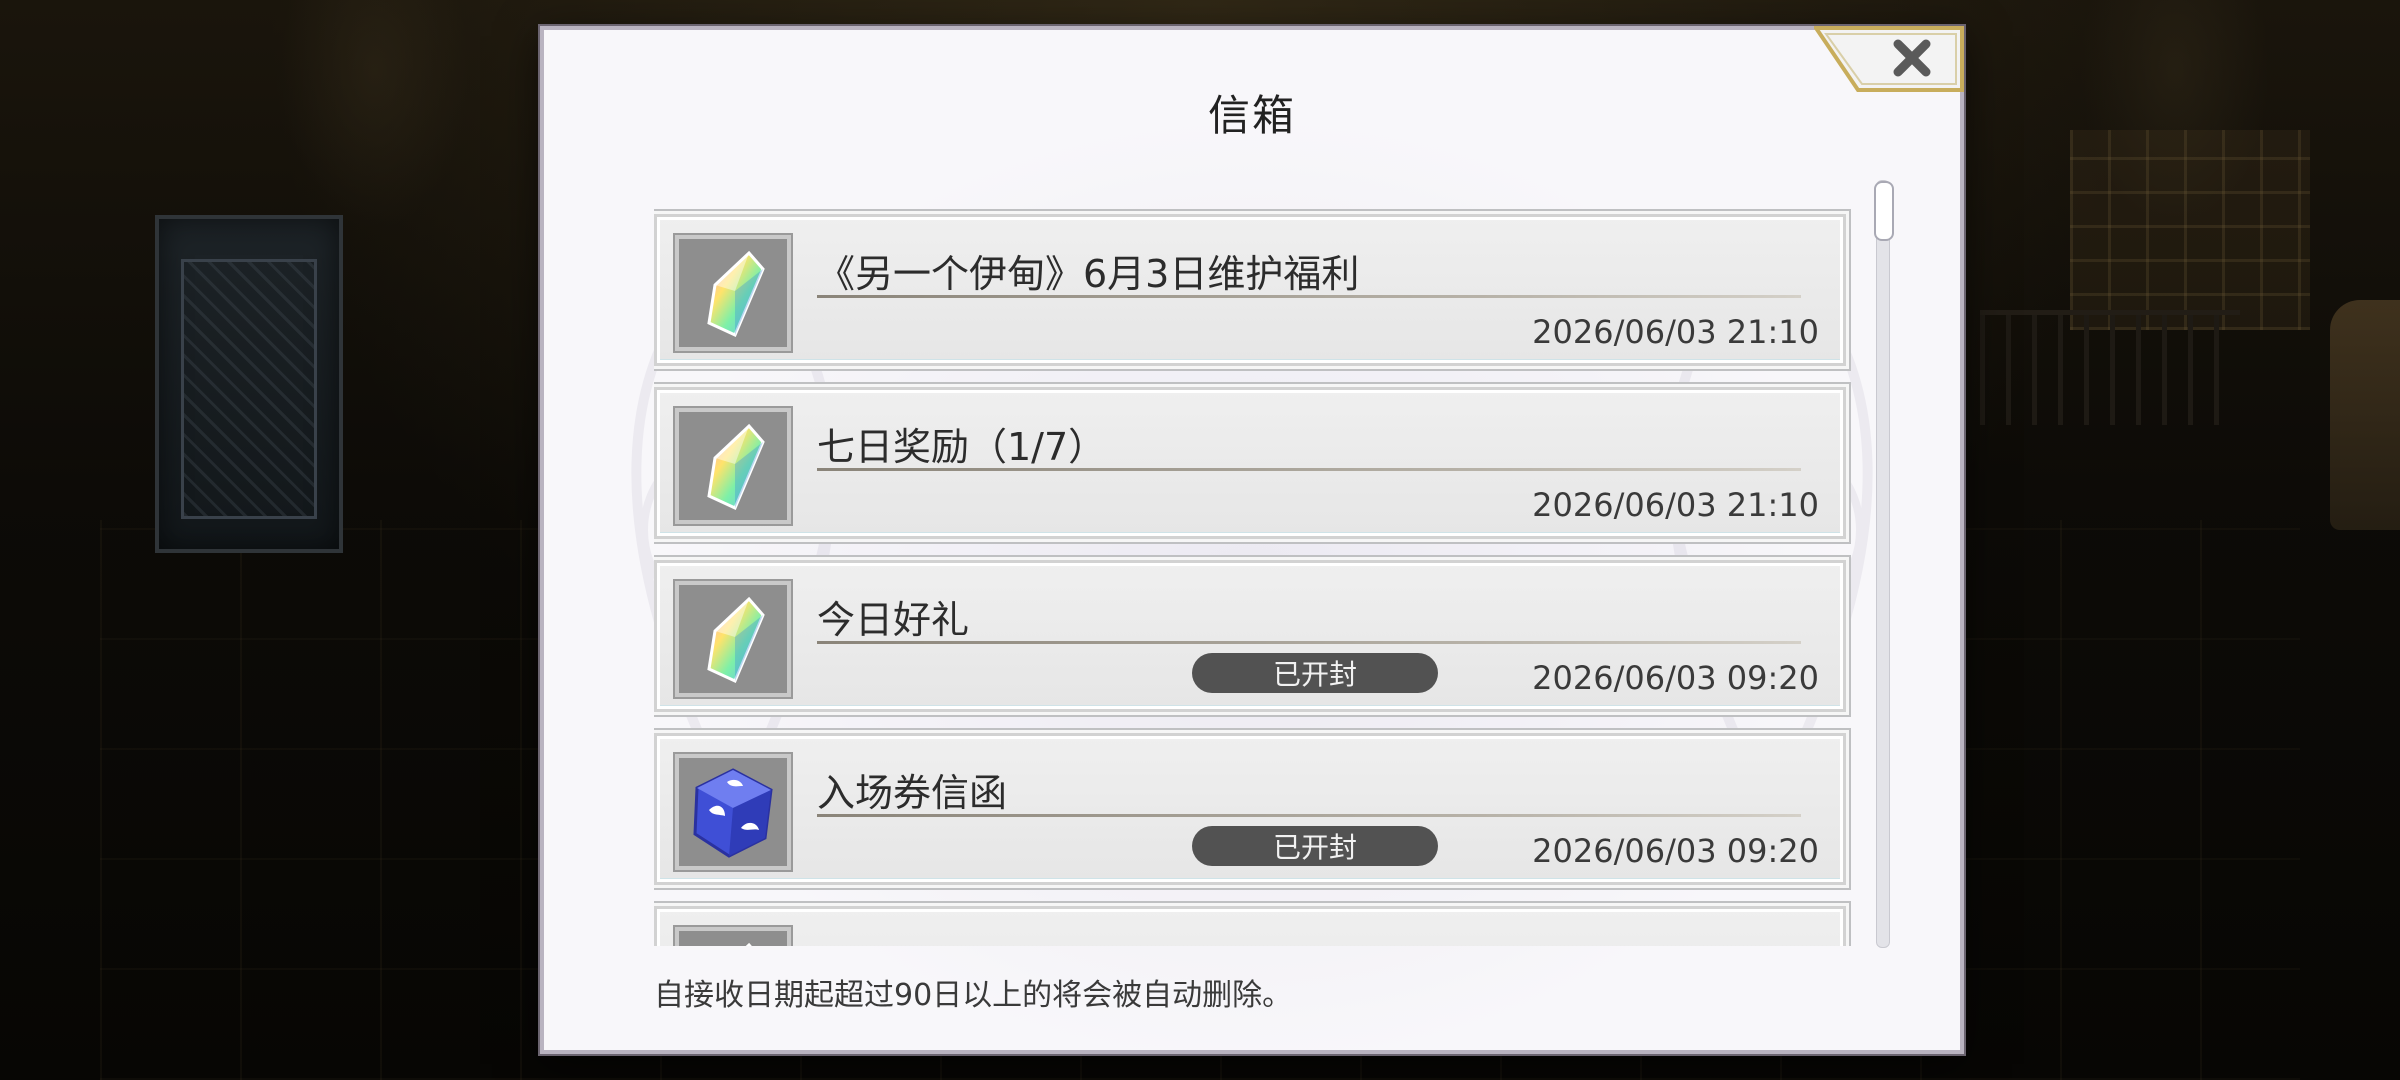 The height and width of the screenshot is (1080, 2400). I want to click on dialog-title: 信箱, so click(1251, 115).